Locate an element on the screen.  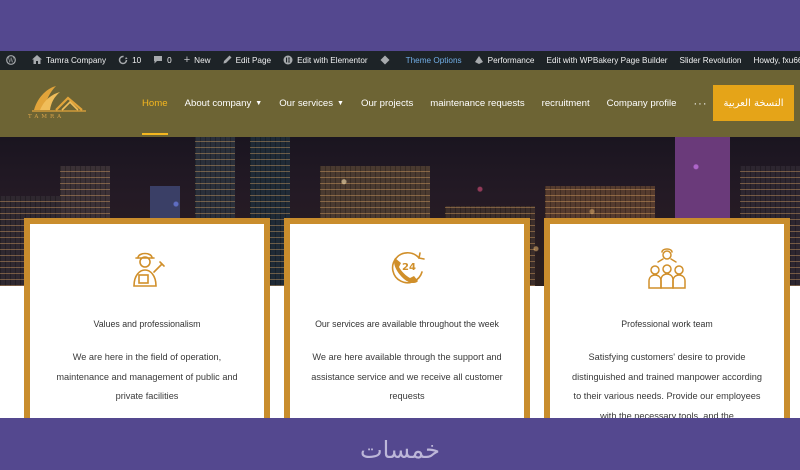
nav-label: Company profile is located at coordinates (641, 103).